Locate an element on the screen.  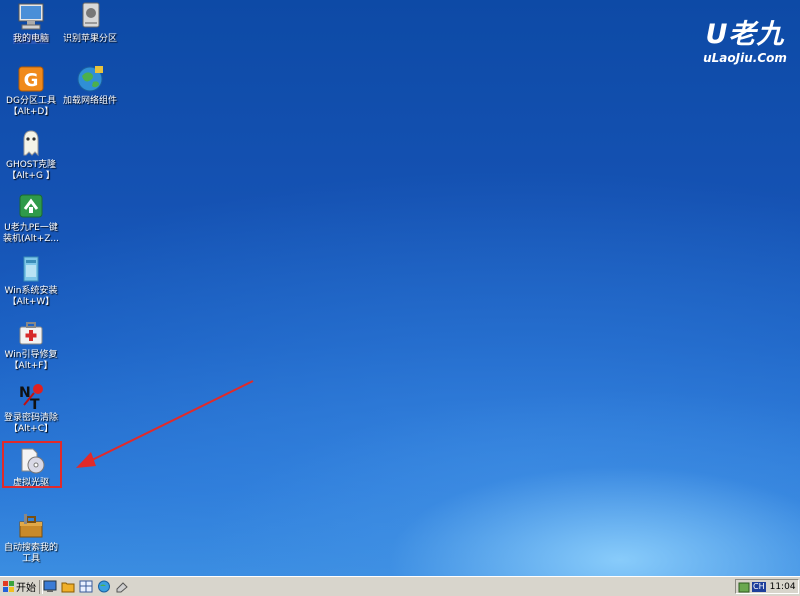
folder-quicklaunch-icon is located at coordinates (68, 586).